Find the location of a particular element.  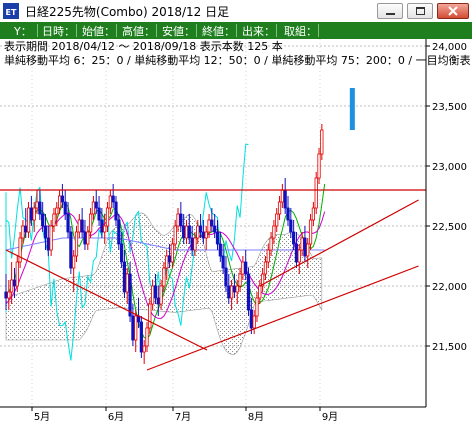

display-period-text: 表示期間 2018/04/12 ～ 2018/09/18 表示本数 125 本 is located at coordinates (143, 46).